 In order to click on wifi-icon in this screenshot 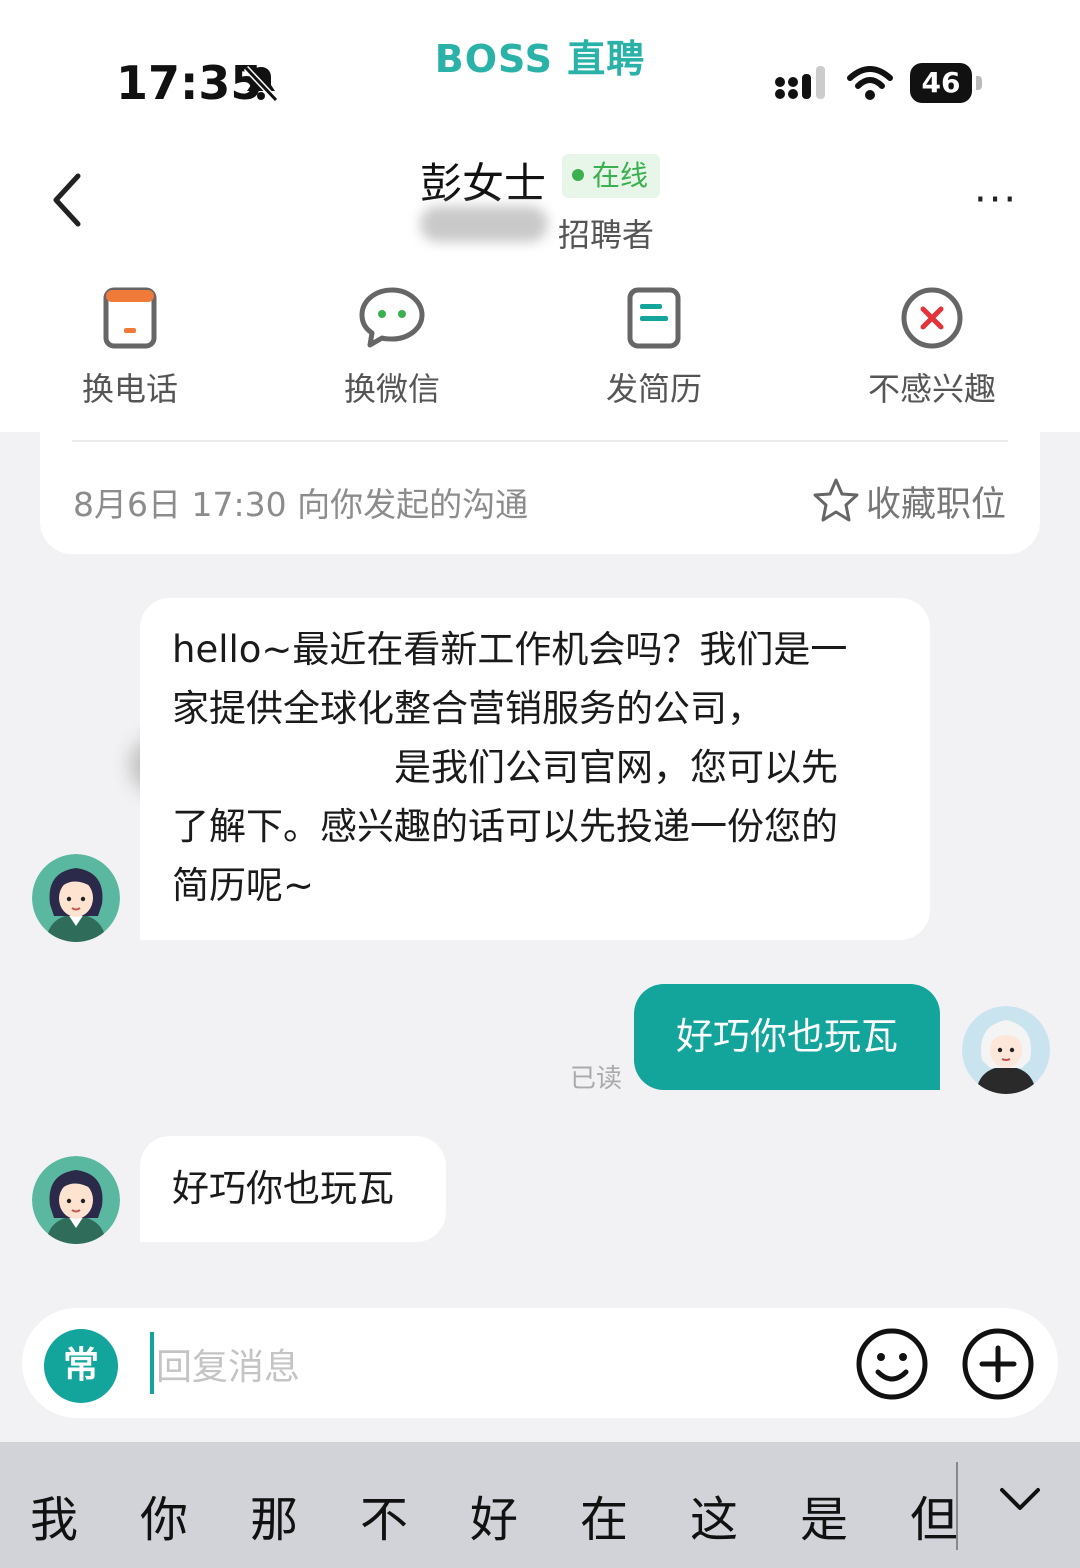, I will do `click(870, 83)`.